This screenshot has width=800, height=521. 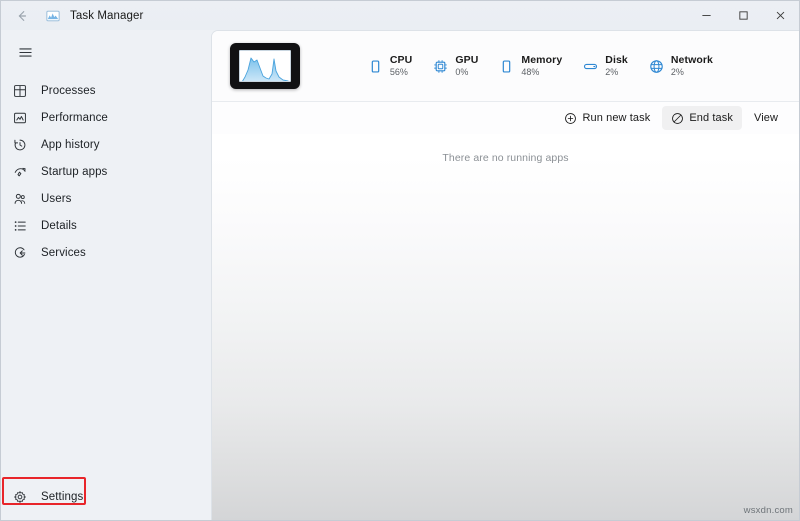 What do you see at coordinates (22, 16) in the screenshot?
I see `back-arrow-icon` at bounding box center [22, 16].